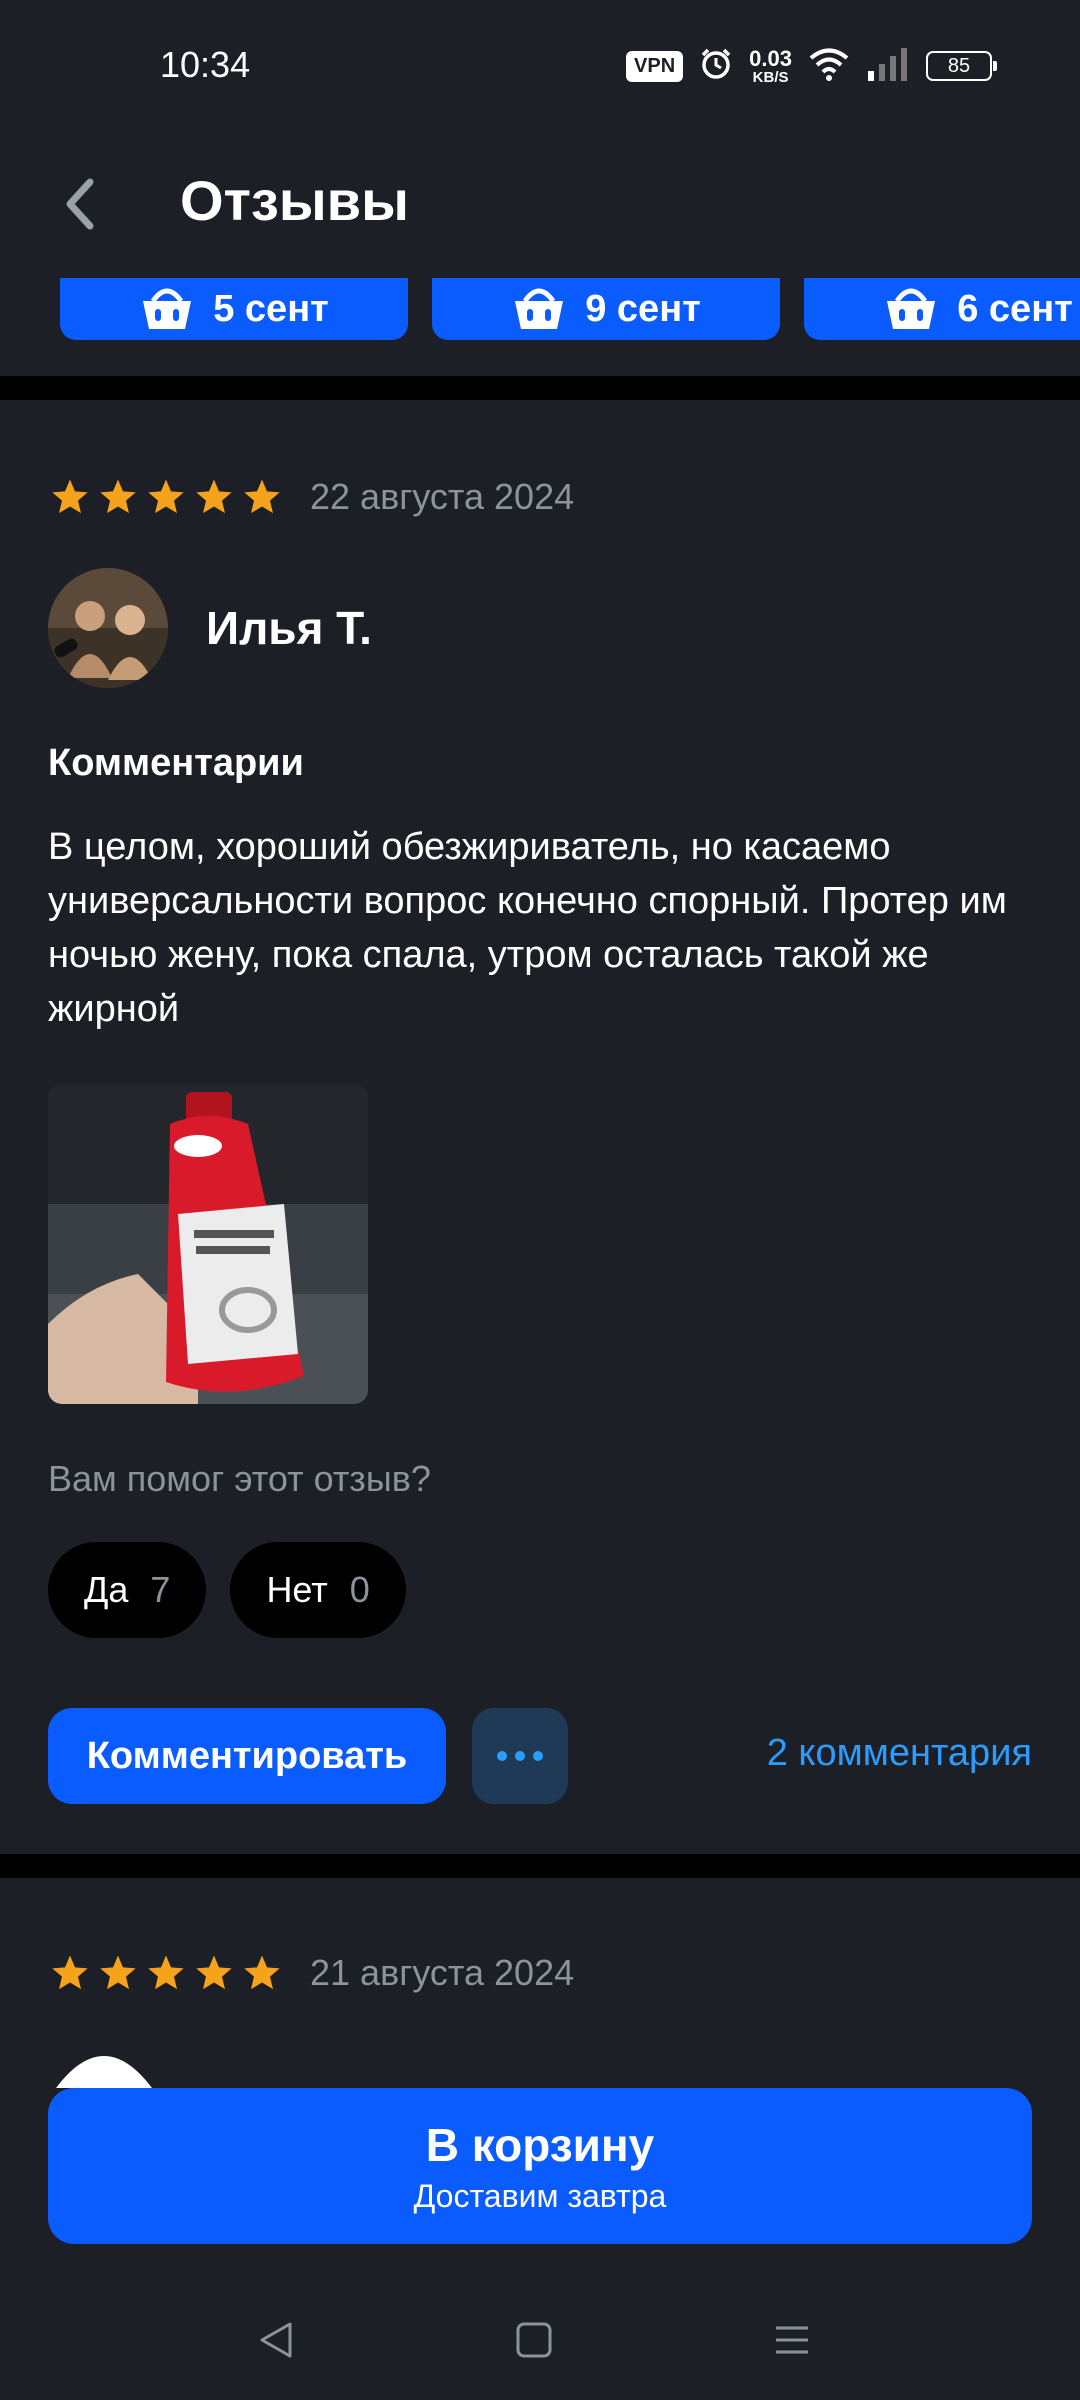  Describe the element at coordinates (770, 58) in the screenshot. I see `speed-value: 0.03` at that location.